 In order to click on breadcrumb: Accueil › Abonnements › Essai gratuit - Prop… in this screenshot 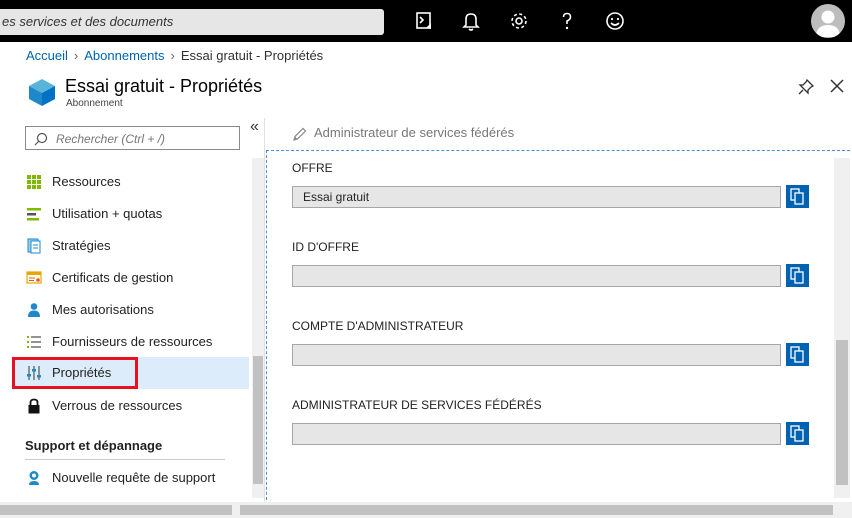, I will do `click(174, 55)`.